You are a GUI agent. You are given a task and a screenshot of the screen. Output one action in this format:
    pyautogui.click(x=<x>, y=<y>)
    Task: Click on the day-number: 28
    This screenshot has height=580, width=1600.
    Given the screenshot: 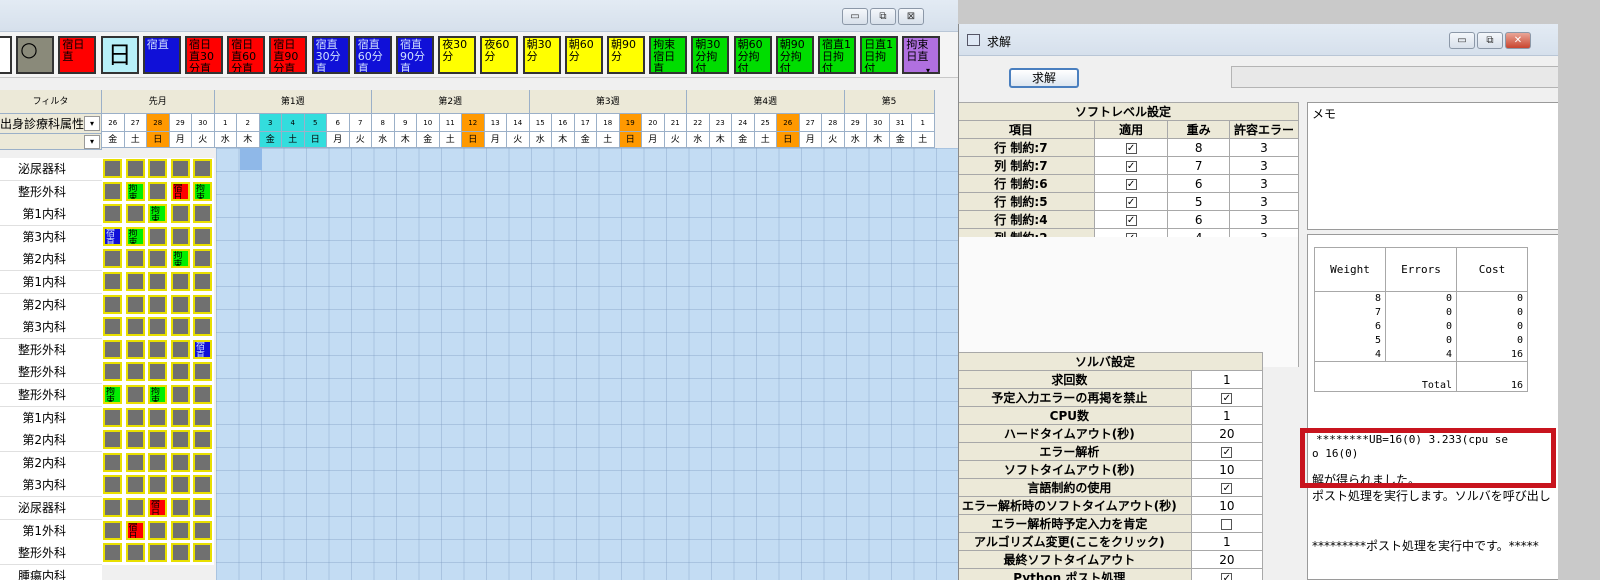 What is the action you would take?
    pyautogui.click(x=833, y=123)
    